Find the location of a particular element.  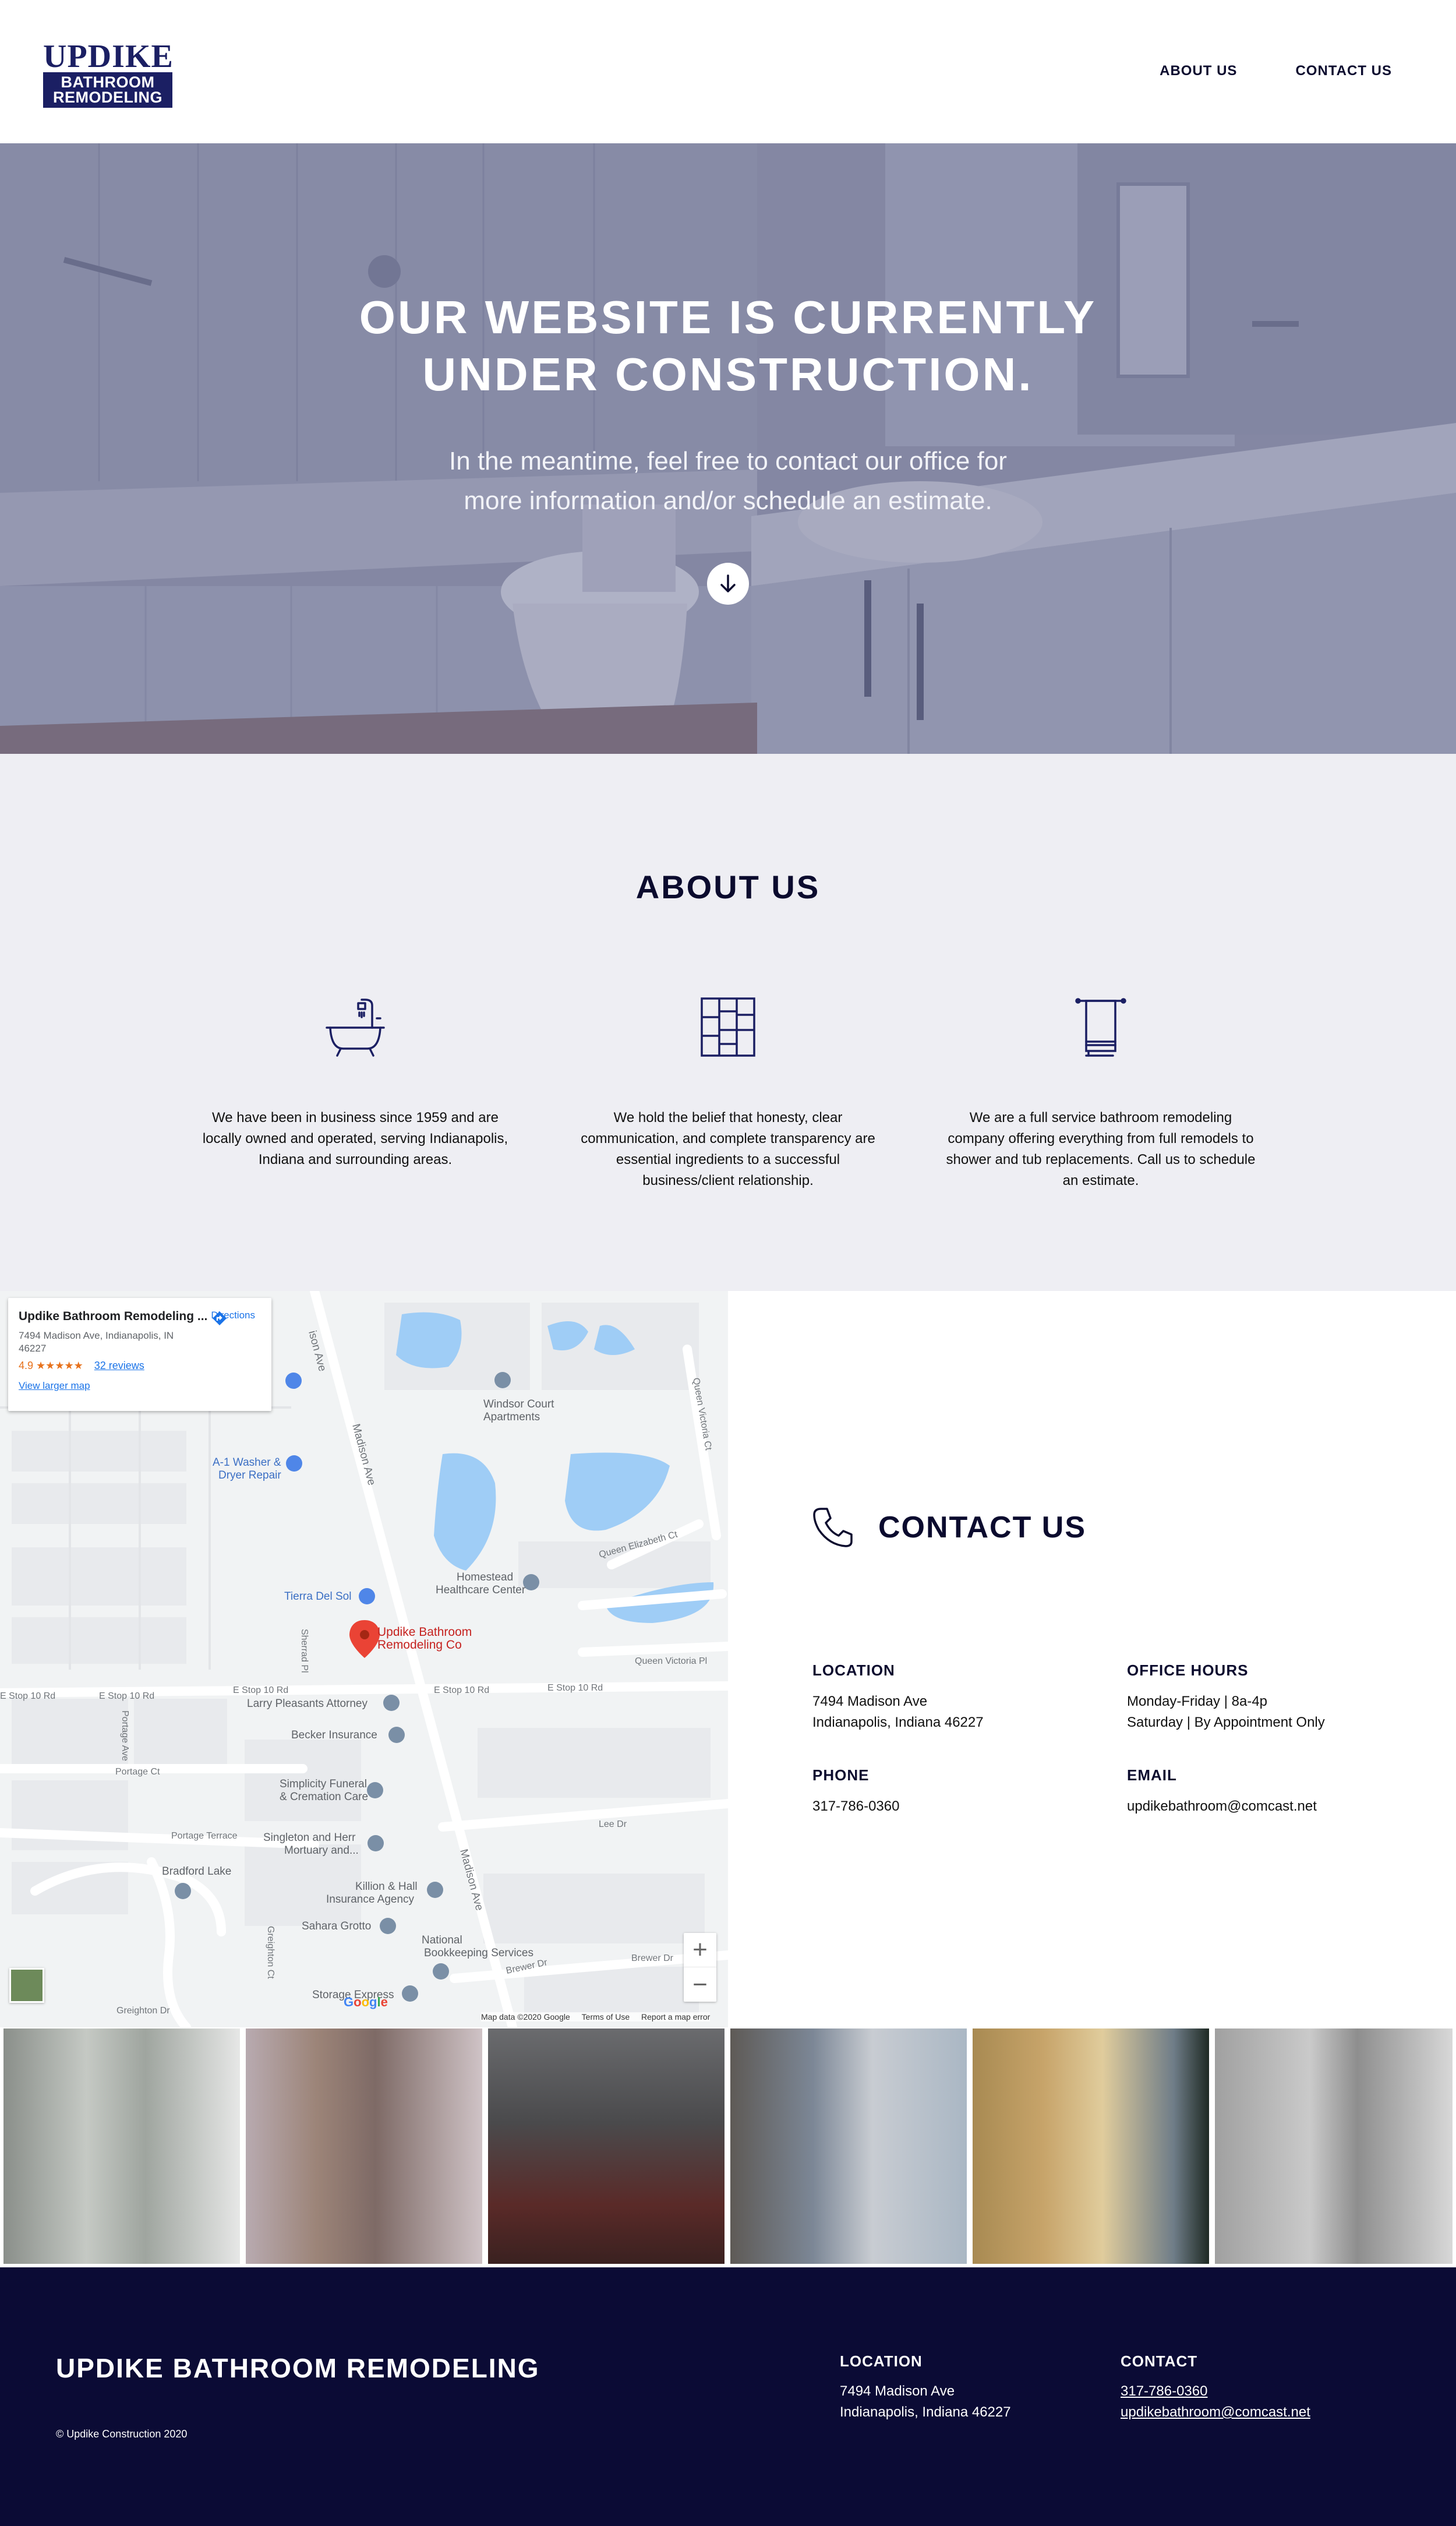

logo-line-remodeling: REMODELING is located at coordinates (107, 97).